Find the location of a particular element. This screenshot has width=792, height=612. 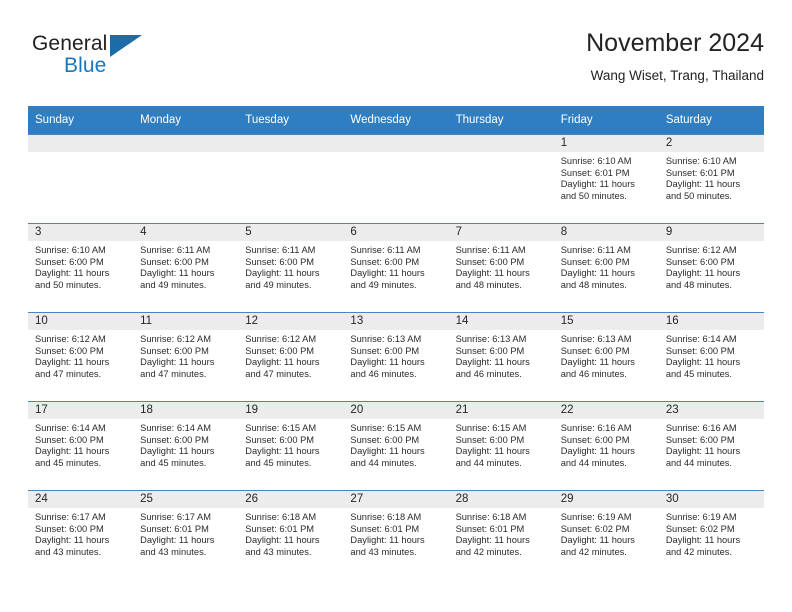

daylight-text: Daylight: 11 hours and 44 minutes. is located at coordinates (387, 457).